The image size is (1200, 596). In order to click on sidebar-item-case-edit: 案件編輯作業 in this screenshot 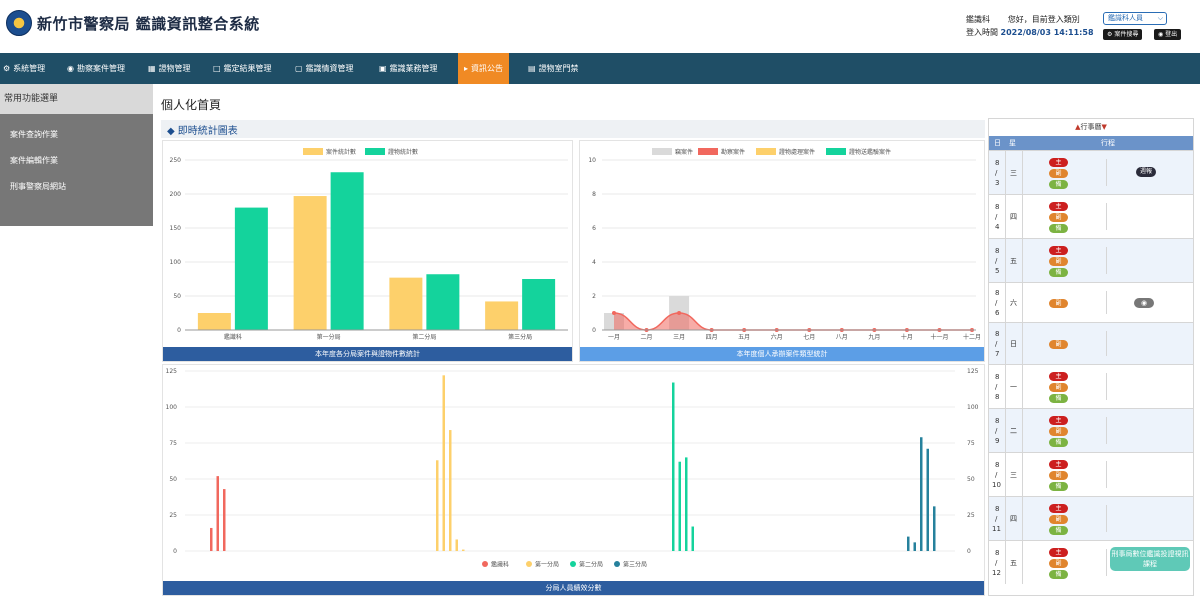, I will do `click(76, 161)`.